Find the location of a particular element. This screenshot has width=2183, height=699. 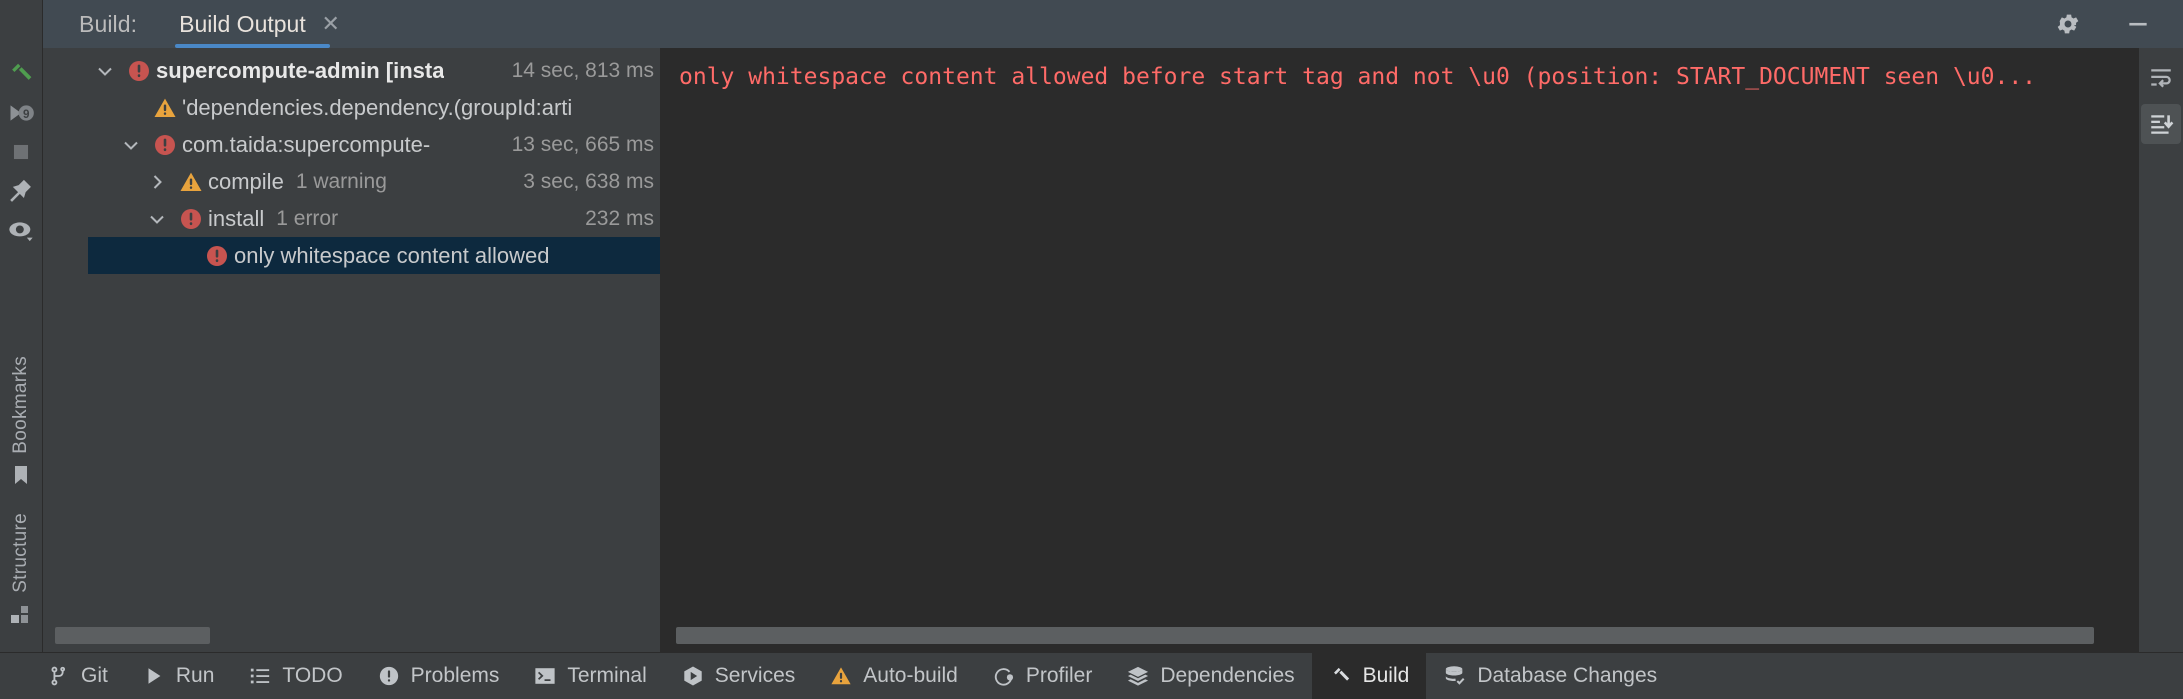

tree-row: compile 1 warning 3 sec, 638 ms is located at coordinates (374, 181).